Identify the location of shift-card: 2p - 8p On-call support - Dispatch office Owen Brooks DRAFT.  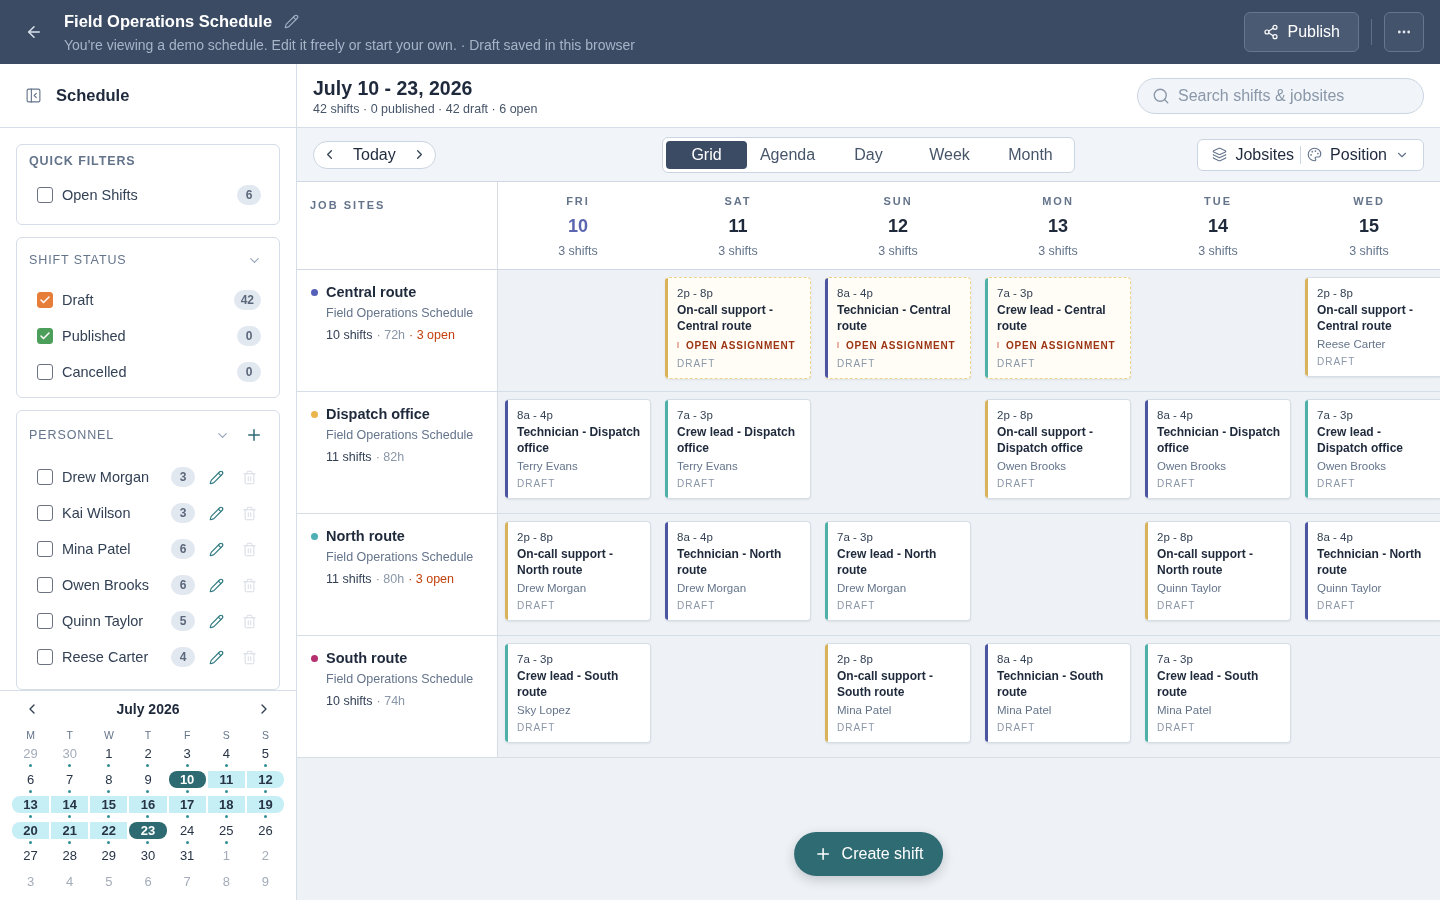
(1058, 449).